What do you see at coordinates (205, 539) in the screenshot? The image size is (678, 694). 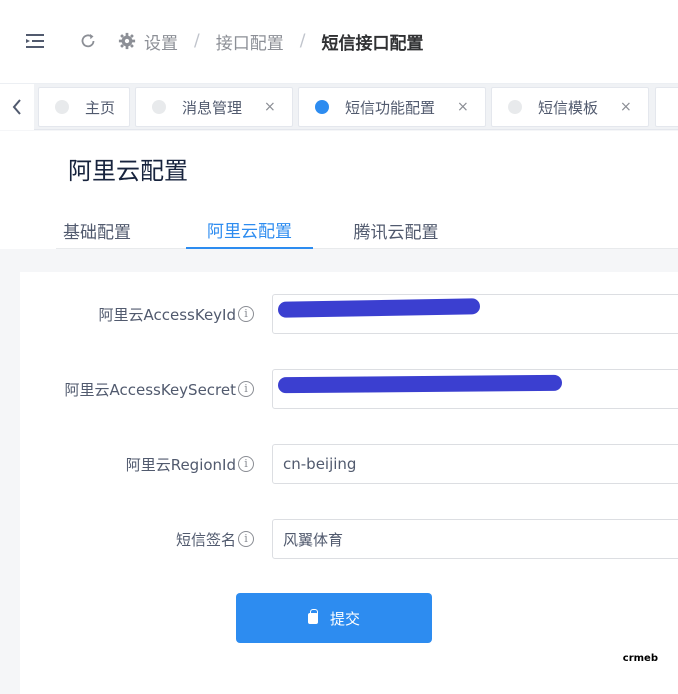 I see `sign-name-label-text: 短信签名` at bounding box center [205, 539].